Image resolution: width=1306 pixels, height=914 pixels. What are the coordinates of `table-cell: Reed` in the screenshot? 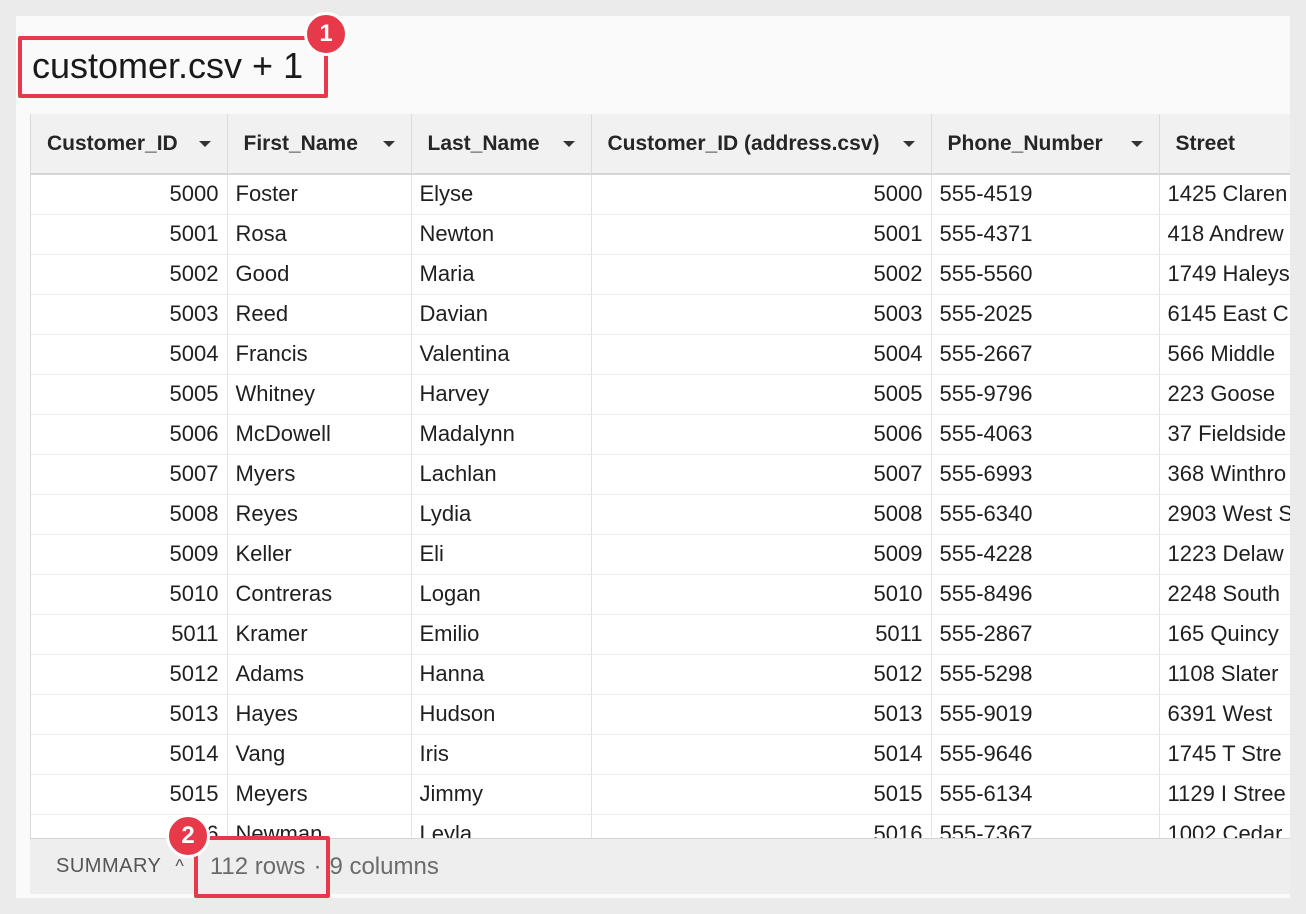 It's located at (319, 314).